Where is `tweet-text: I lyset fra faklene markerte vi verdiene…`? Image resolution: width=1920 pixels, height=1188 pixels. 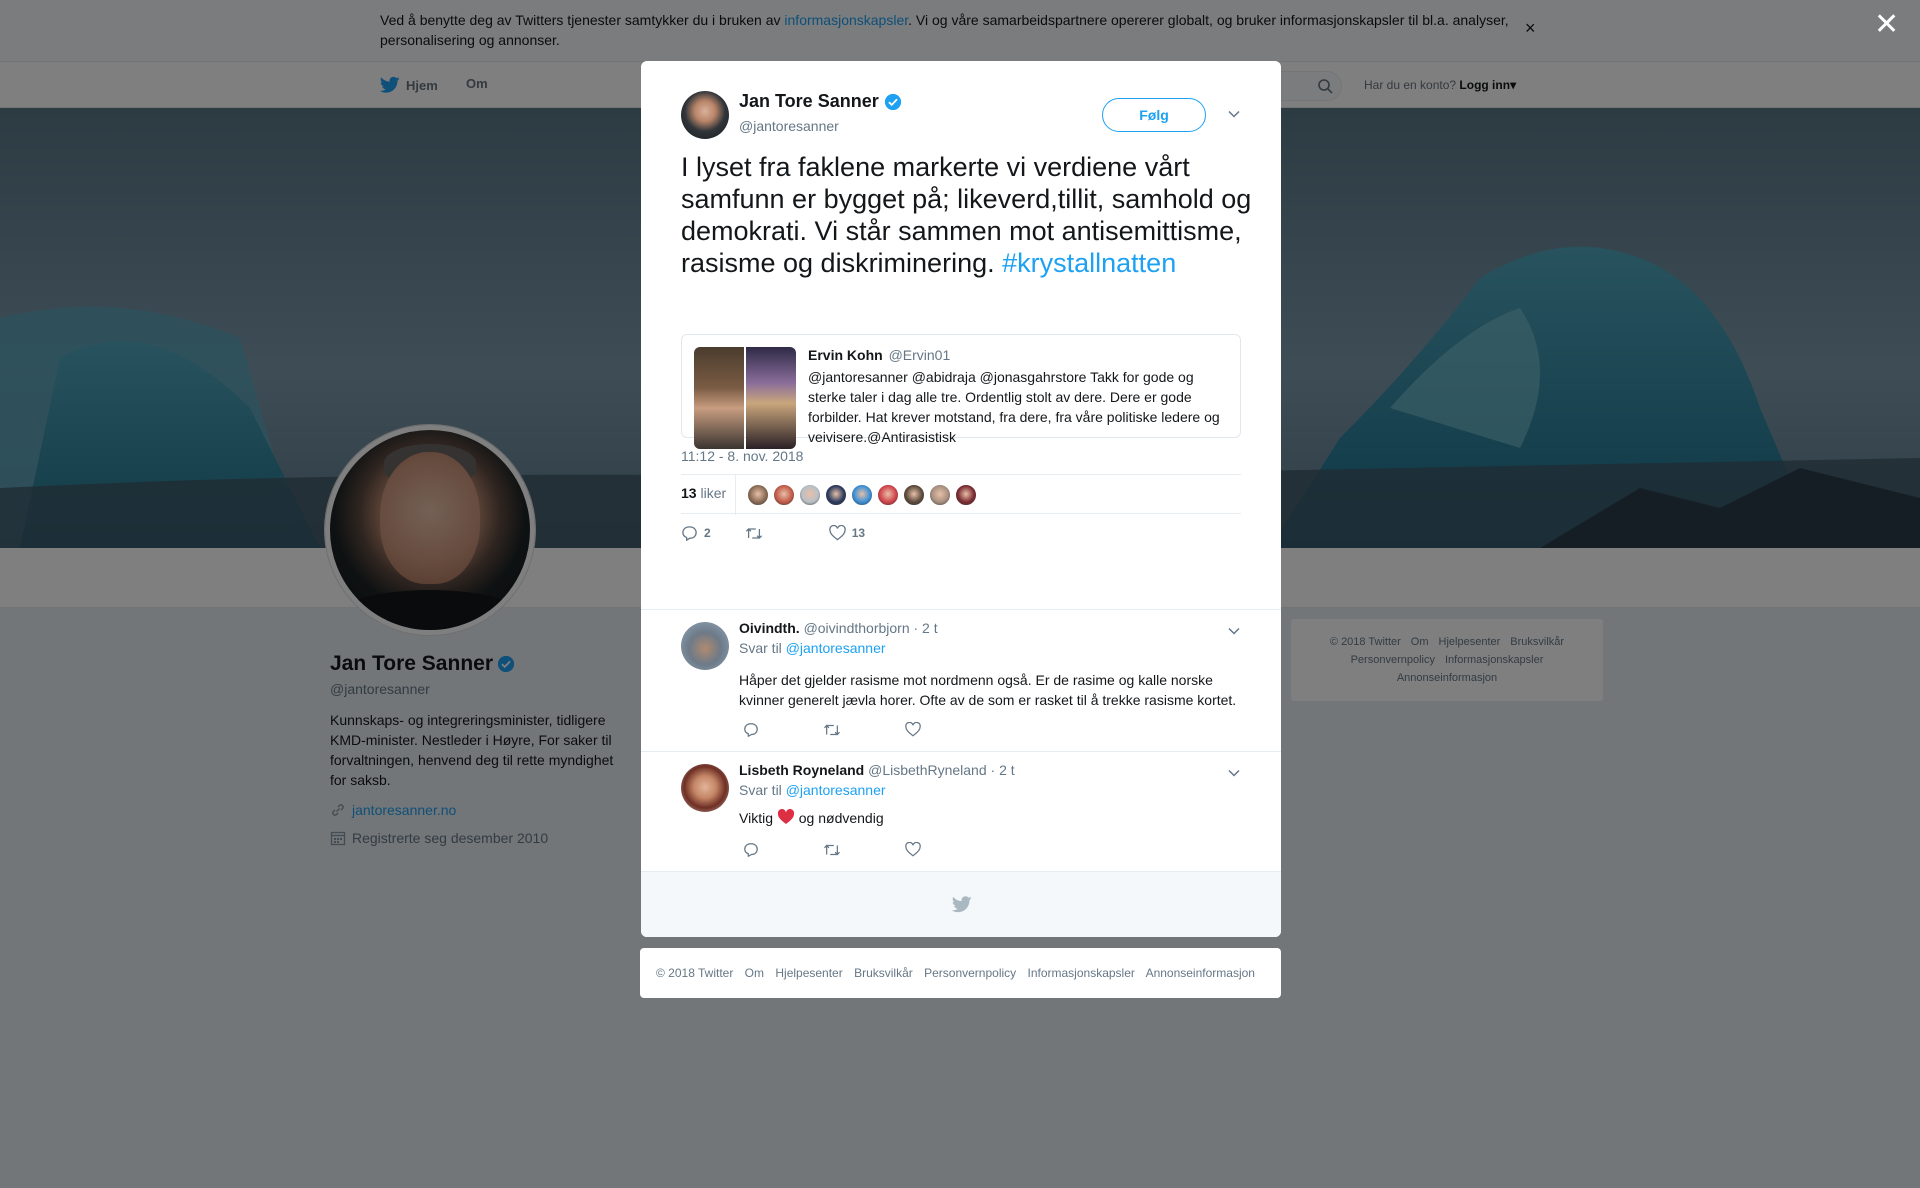
tweet-text: I lyset fra faklene markerte vi verdiene… is located at coordinates (971, 215).